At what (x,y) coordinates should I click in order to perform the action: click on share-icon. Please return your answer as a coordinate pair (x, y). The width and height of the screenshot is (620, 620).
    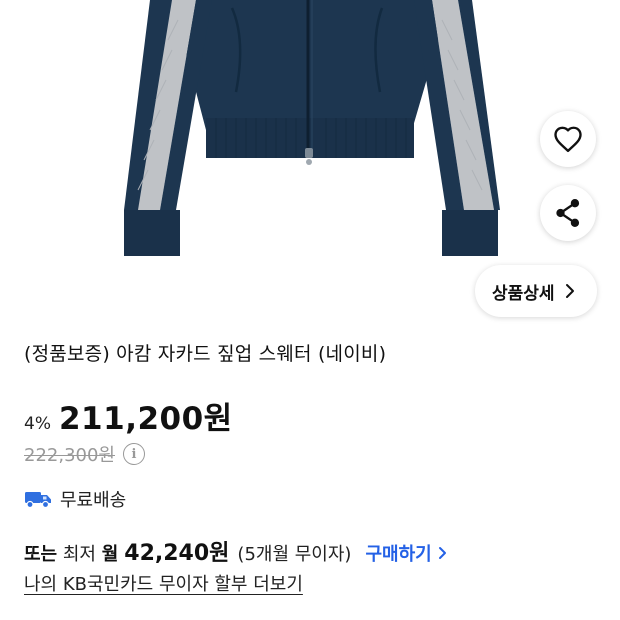
    Looking at the image, I should click on (568, 213).